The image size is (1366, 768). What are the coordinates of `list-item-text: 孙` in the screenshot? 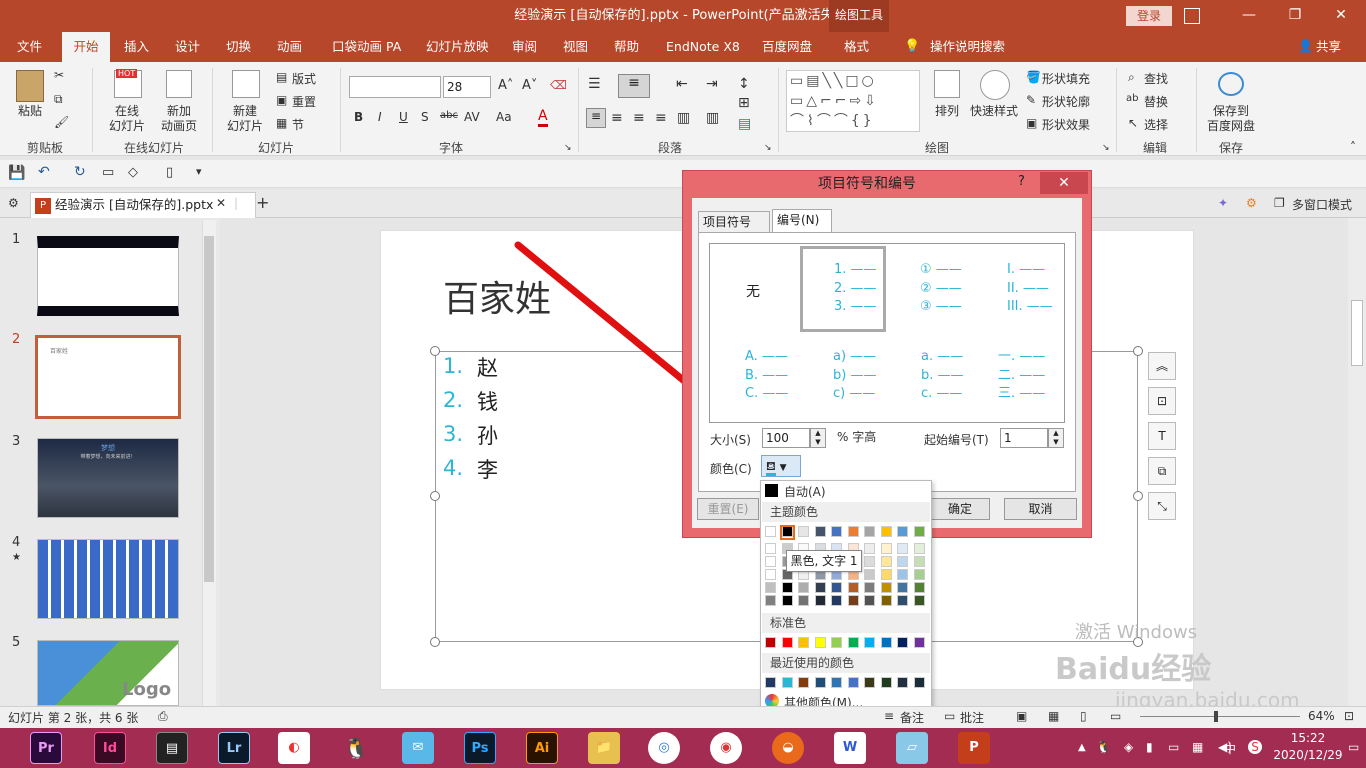 It's located at (487, 435).